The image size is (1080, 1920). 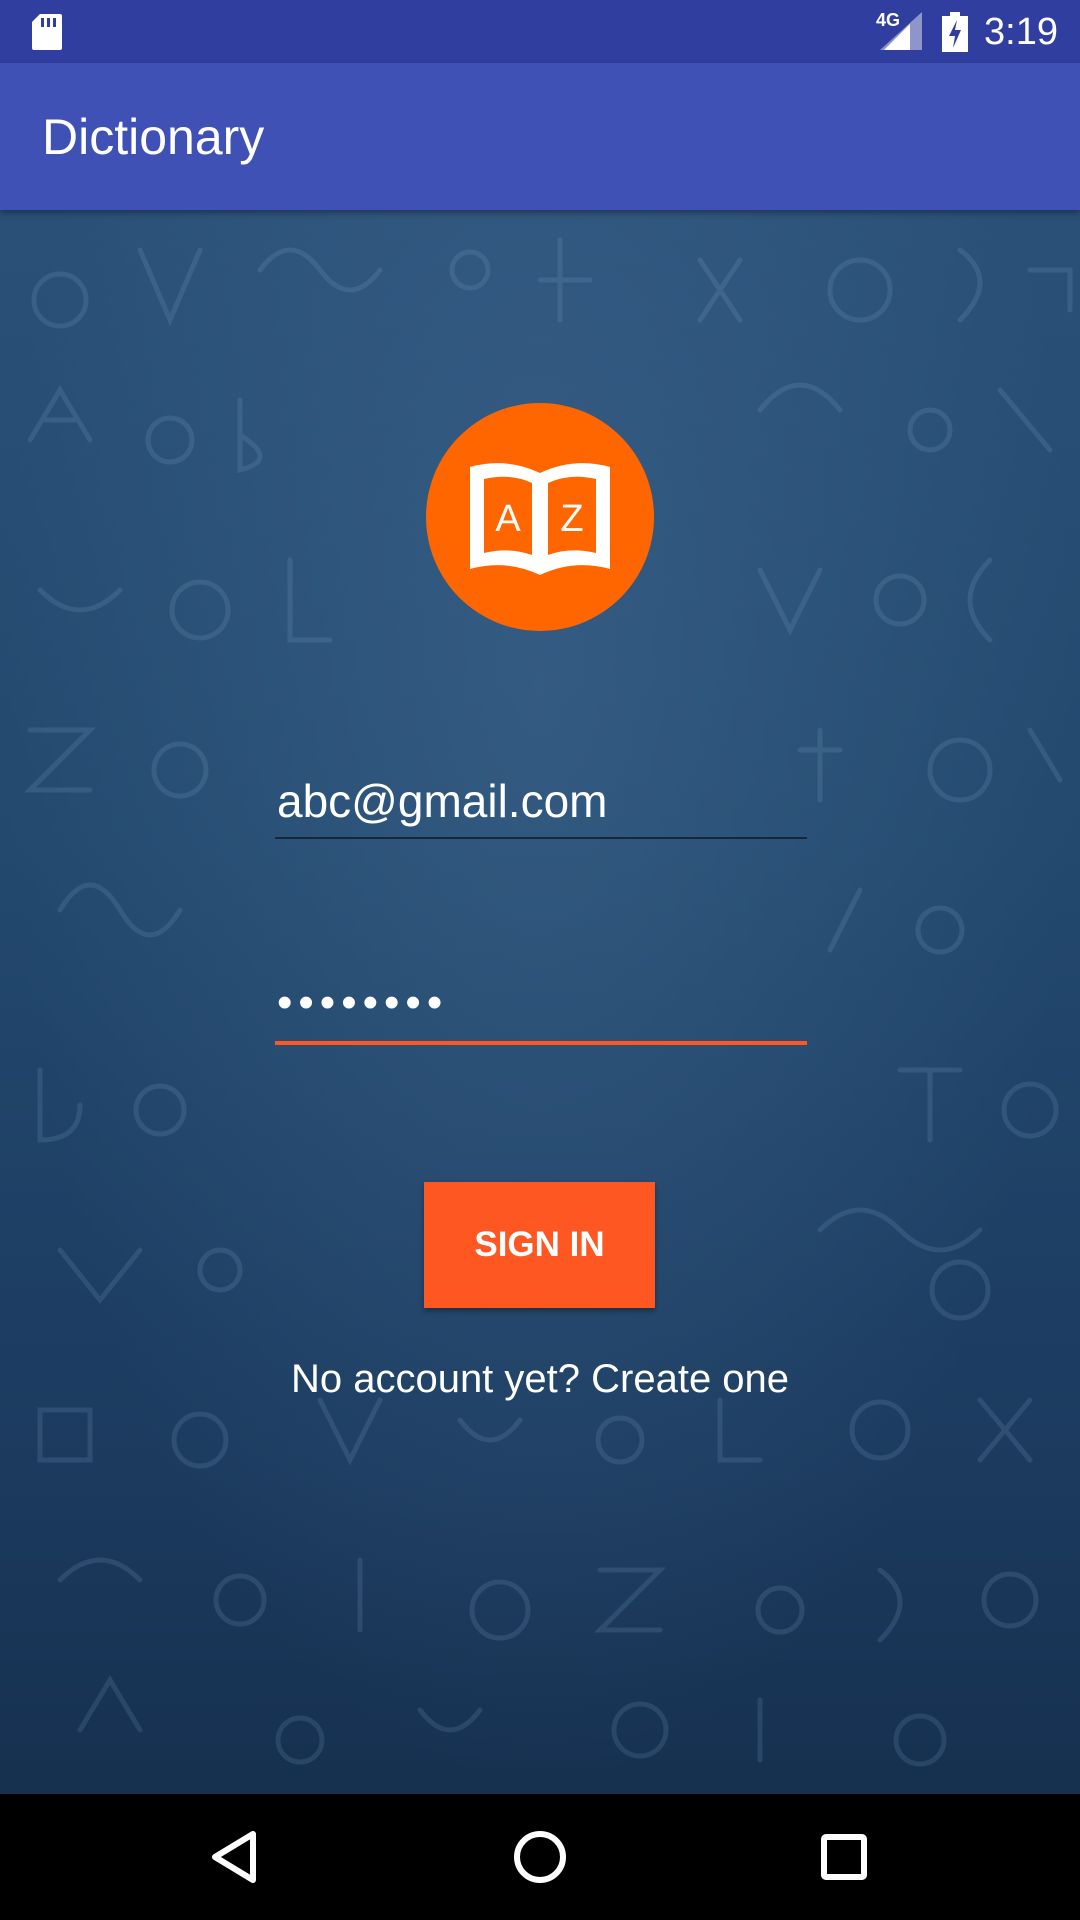 What do you see at coordinates (47, 32) in the screenshot?
I see `sd-card-icon` at bounding box center [47, 32].